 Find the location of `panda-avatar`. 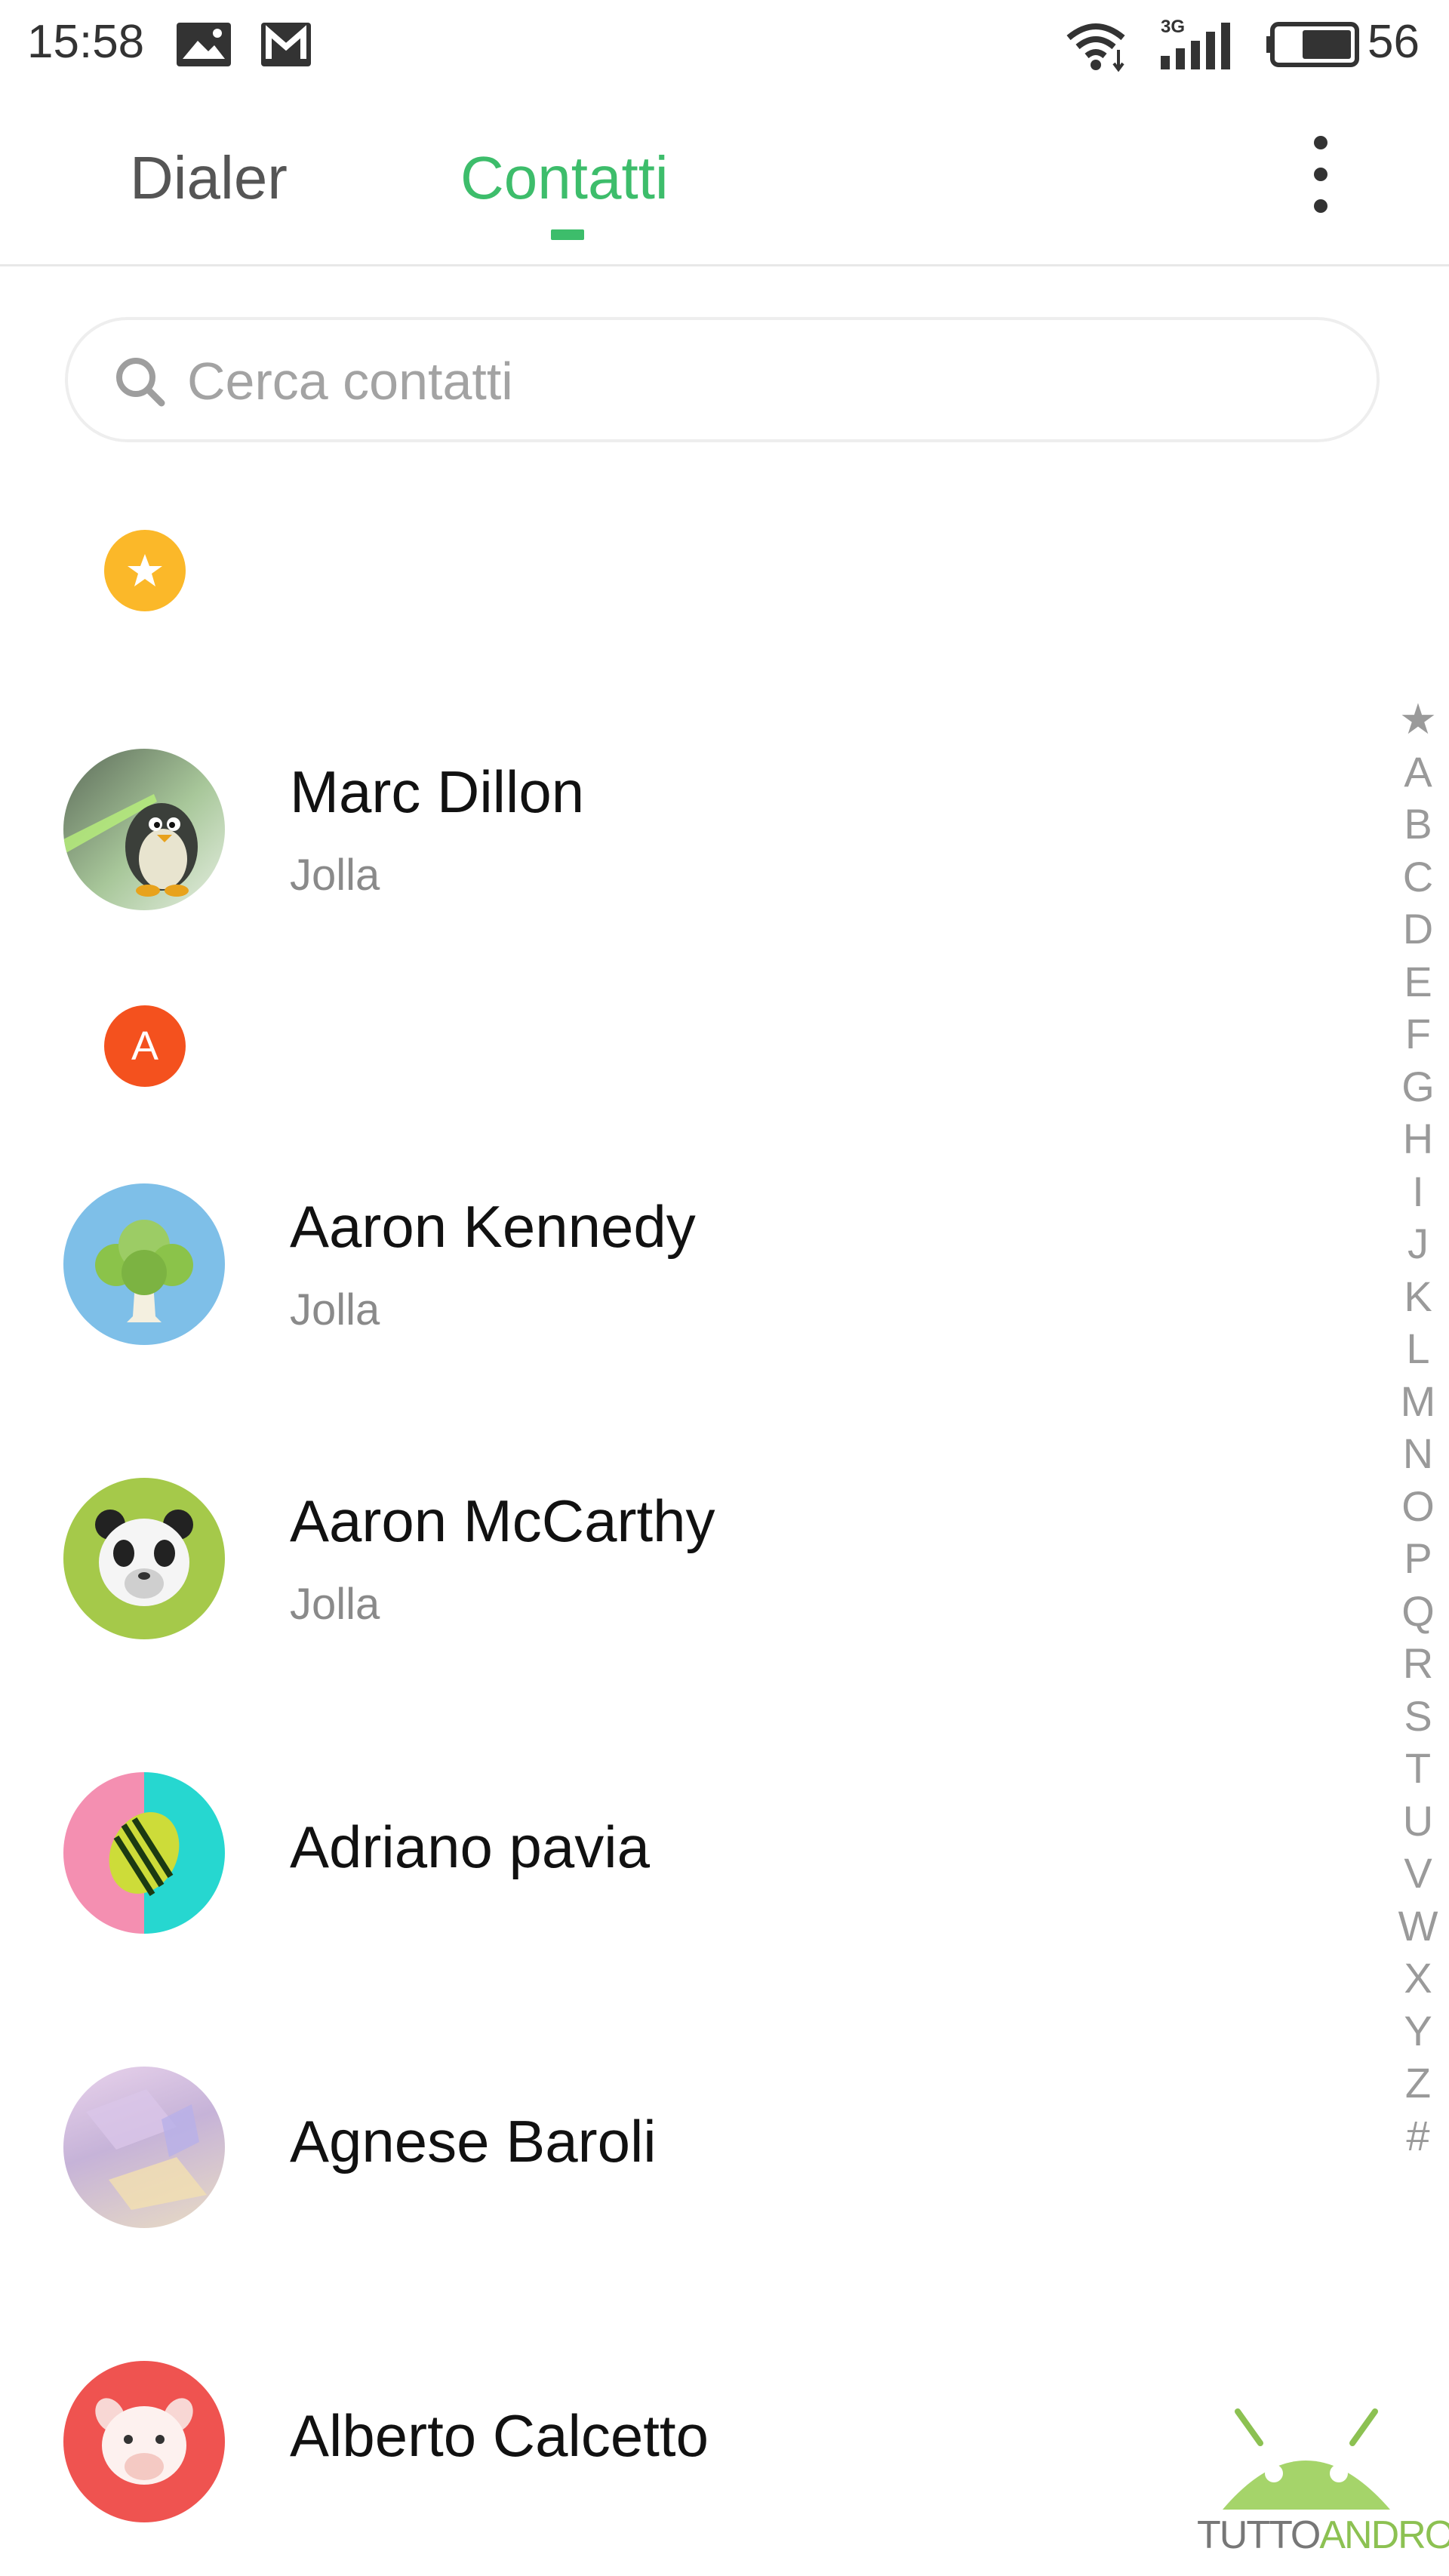

panda-avatar is located at coordinates (144, 1558).